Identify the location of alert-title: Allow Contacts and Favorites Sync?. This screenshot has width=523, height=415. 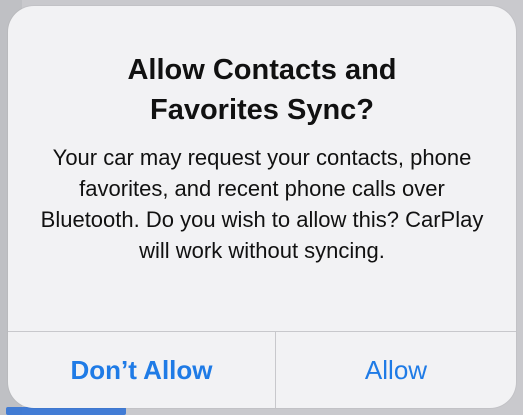
(262, 90).